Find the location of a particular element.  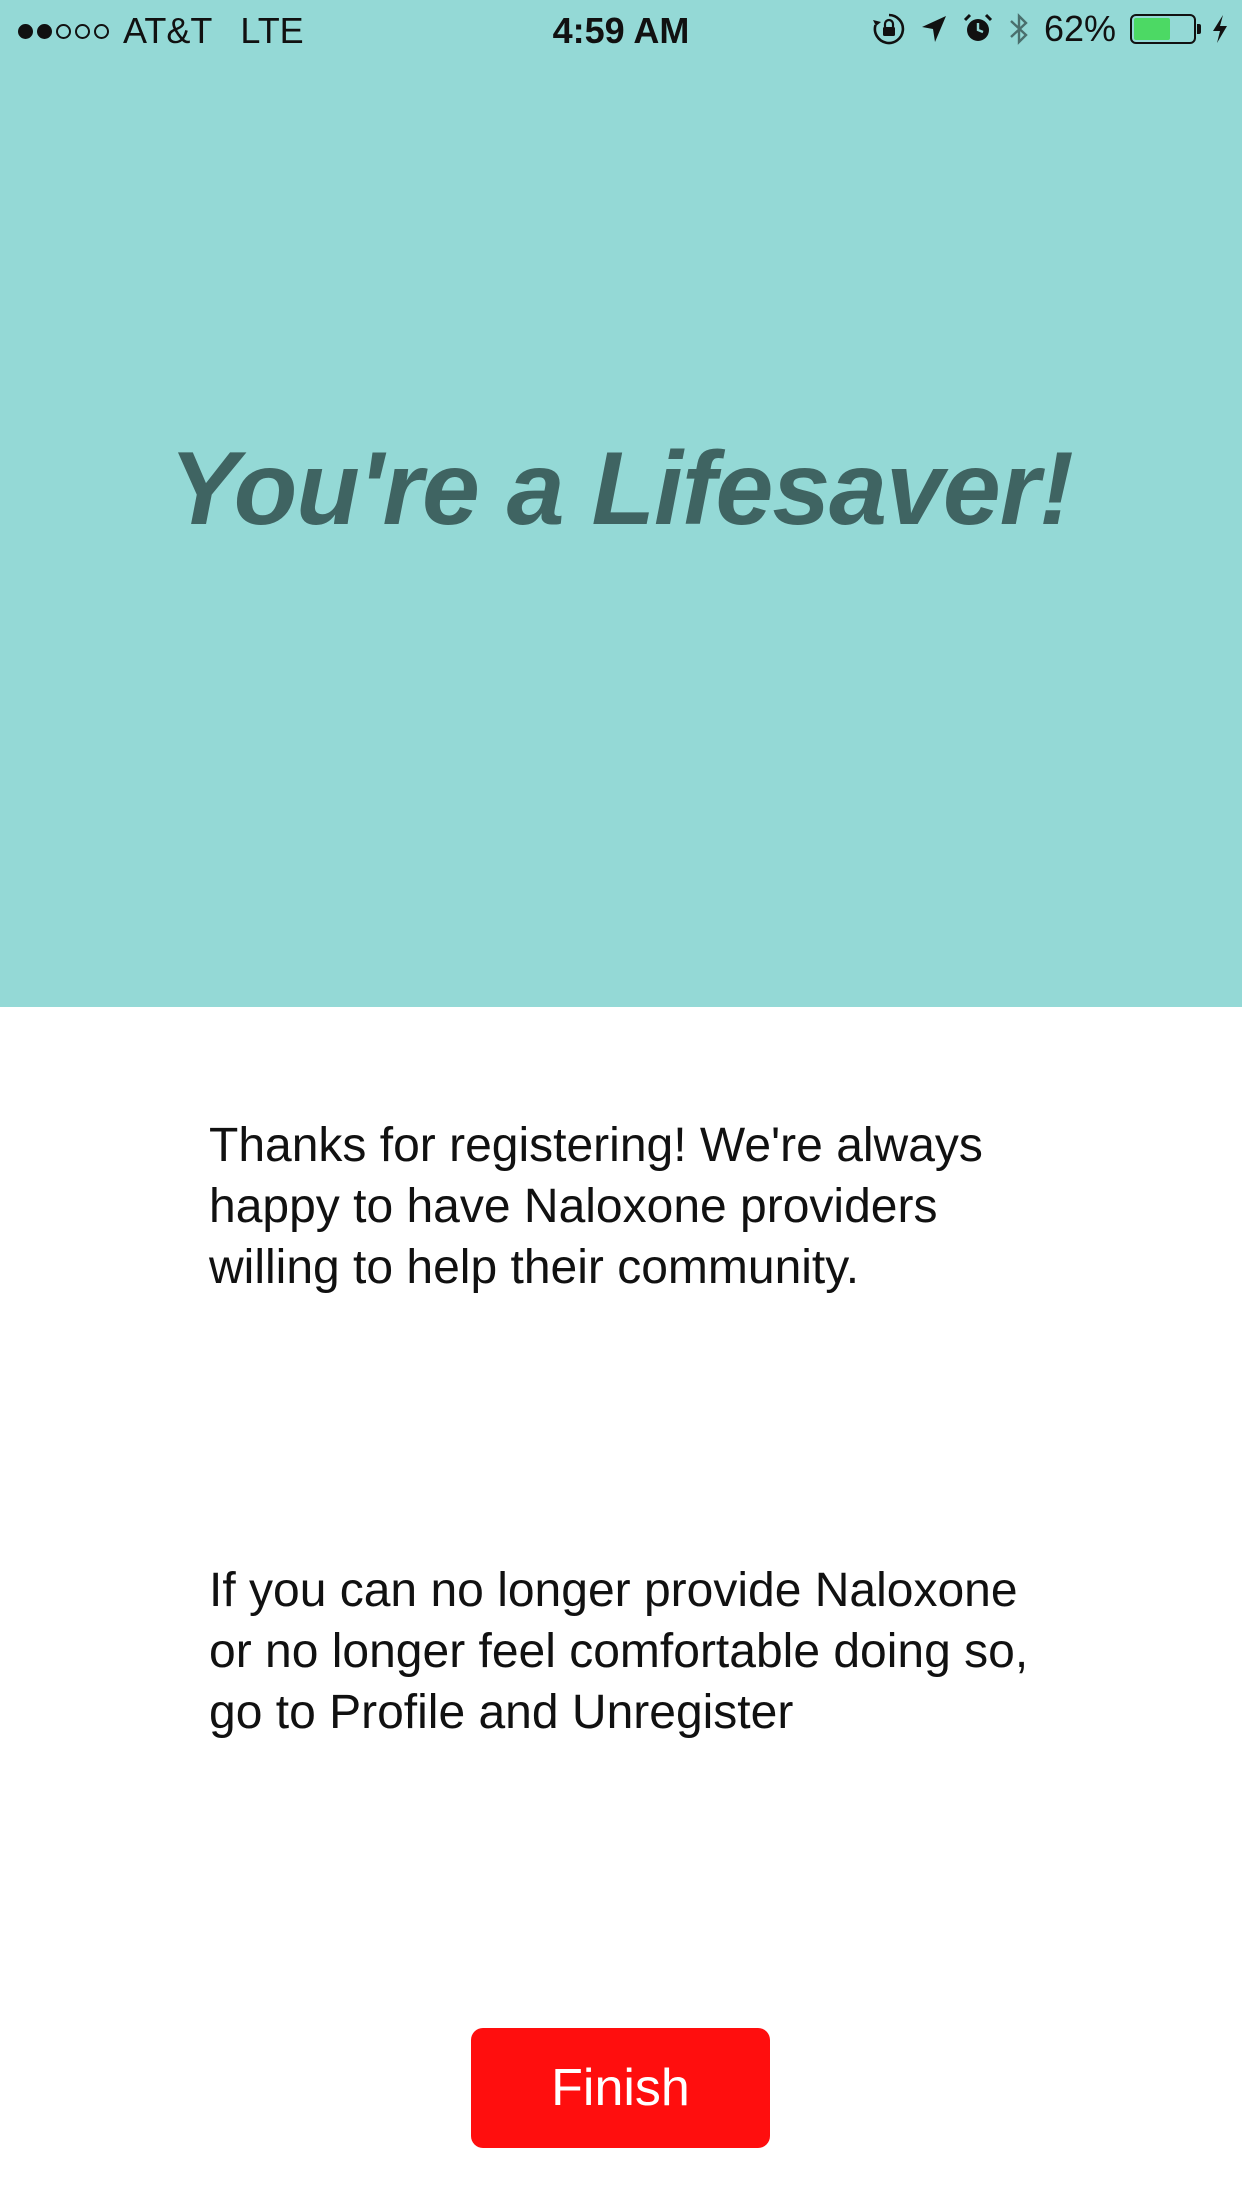

battery-percent: 62% is located at coordinates (1079, 28).